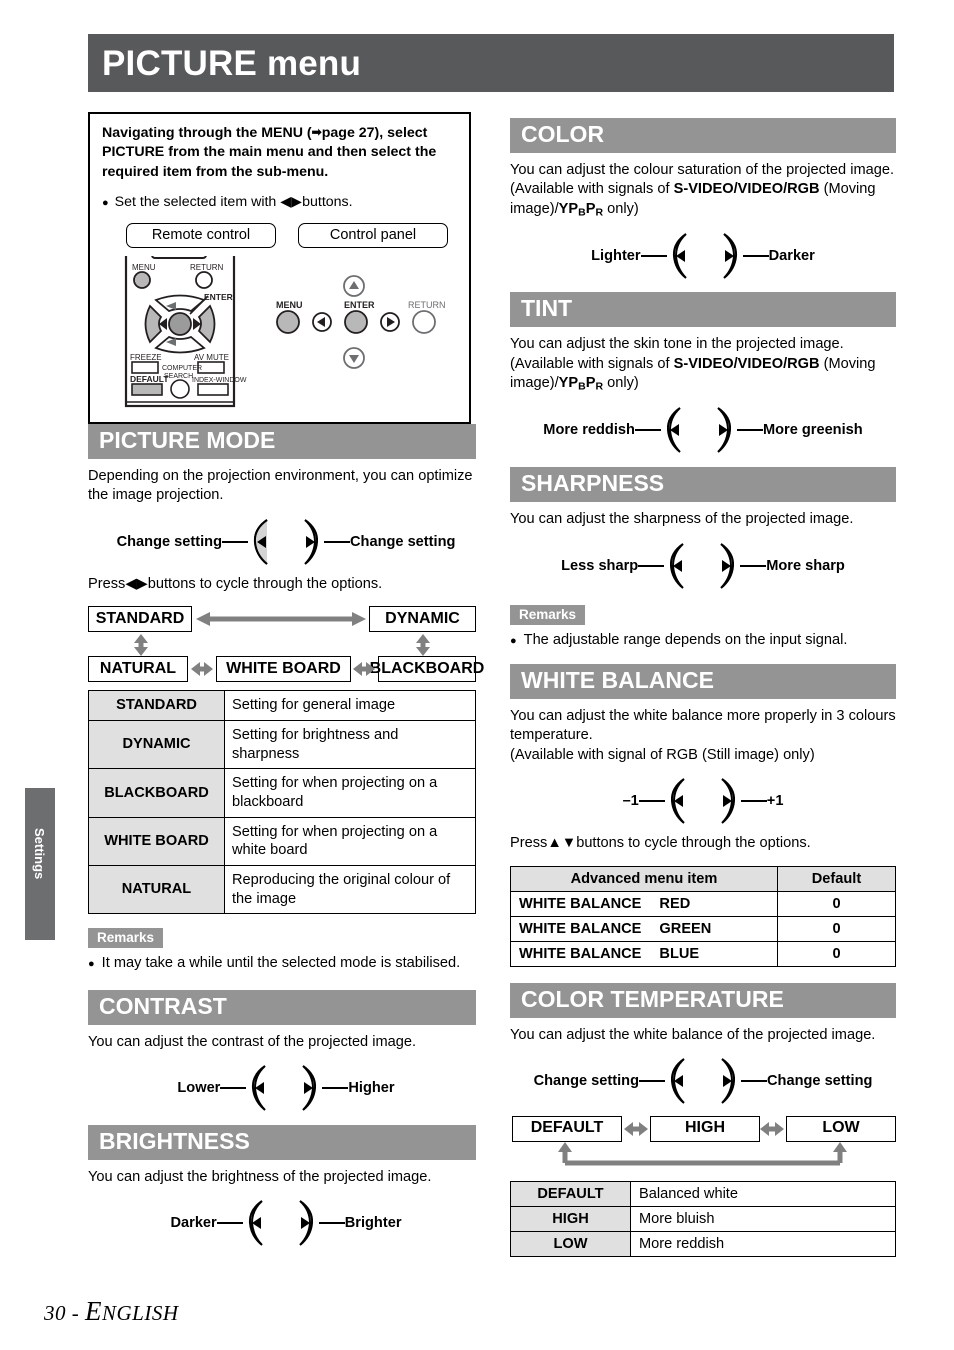  I want to click on mode-key: BLACKBOARD, so click(156, 793).